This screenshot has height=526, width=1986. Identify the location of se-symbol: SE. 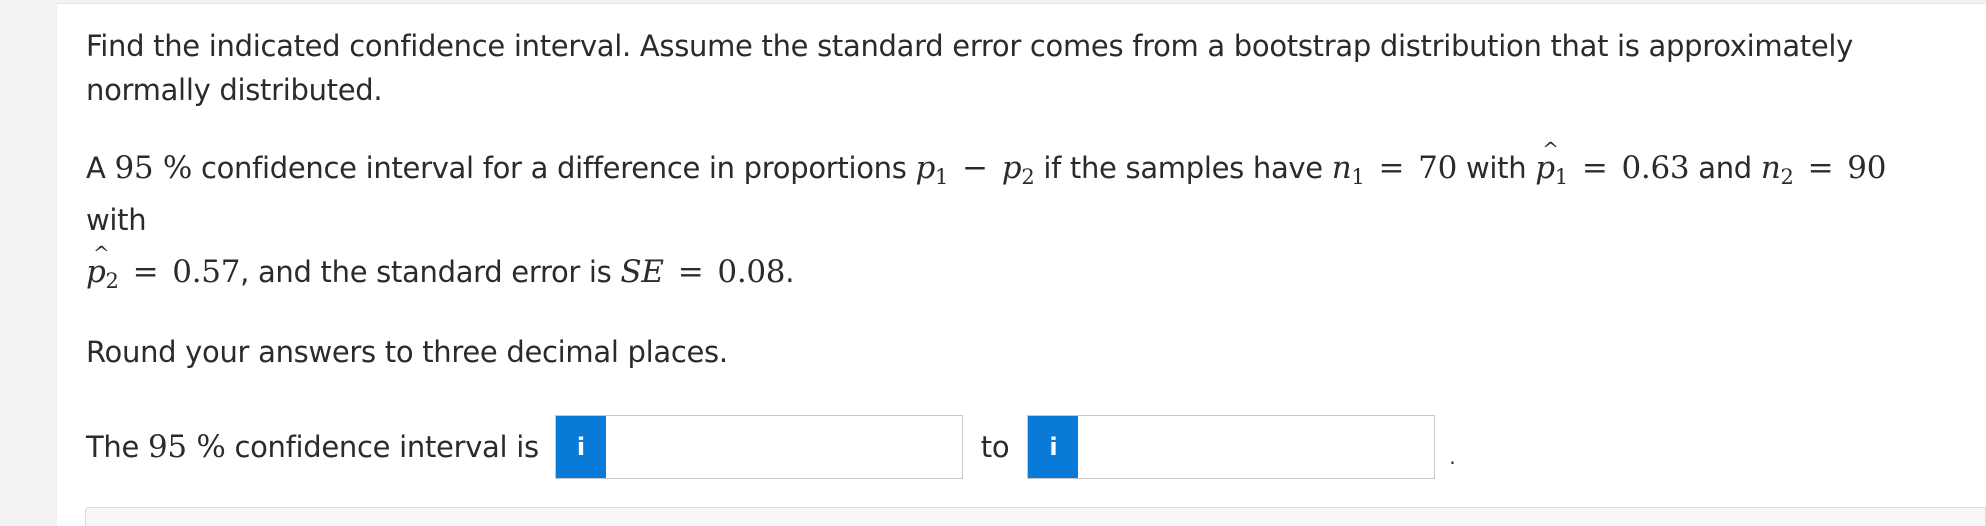
(642, 272).